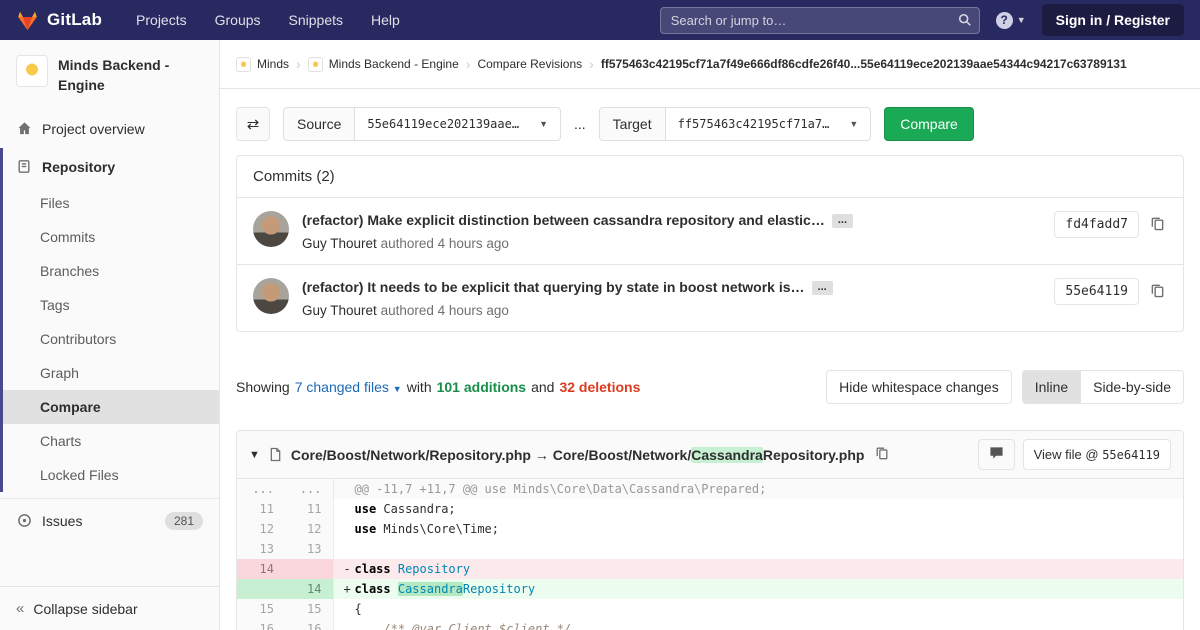 The width and height of the screenshot is (1200, 630). Describe the element at coordinates (263, 387) in the screenshot. I see `showing-label: Showing` at that location.